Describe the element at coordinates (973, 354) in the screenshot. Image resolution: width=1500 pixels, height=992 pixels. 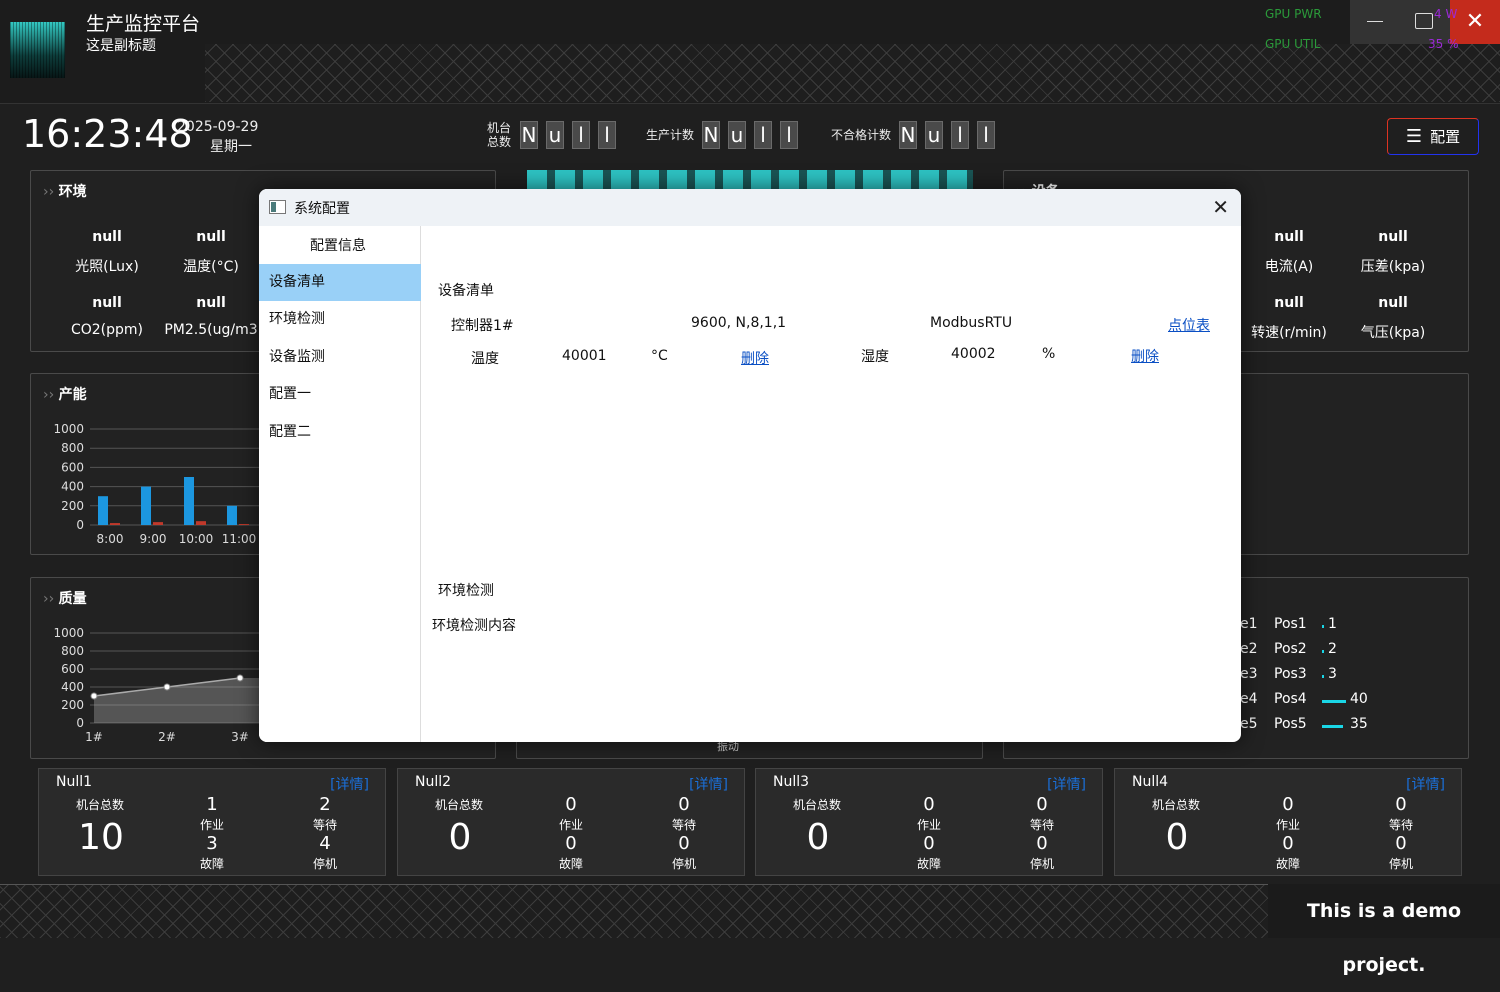
I see `point-address: 40002` at that location.